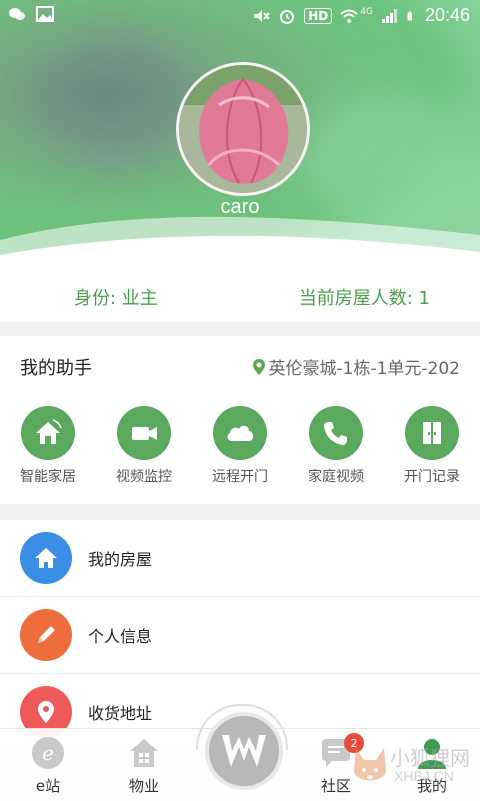 This screenshot has width=480, height=801. I want to click on menu-item-my-house: 我的房屋, so click(240, 558).